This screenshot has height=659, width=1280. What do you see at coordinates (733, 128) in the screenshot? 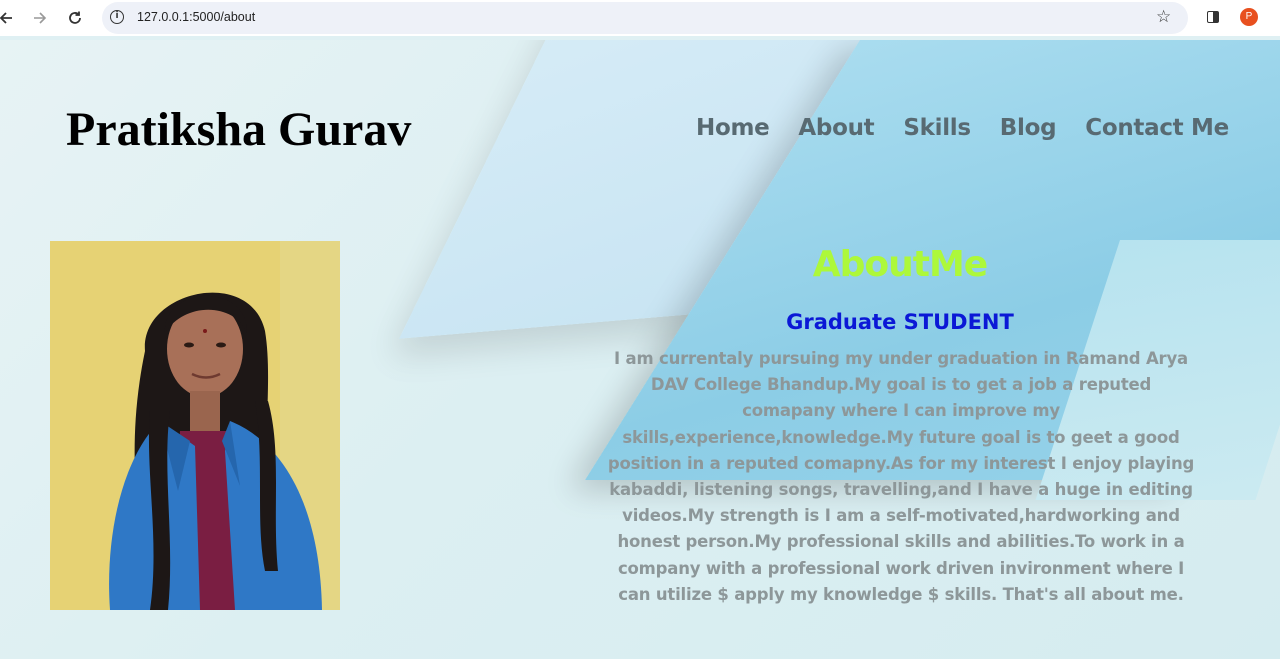
I see `nav-home: Home` at bounding box center [733, 128].